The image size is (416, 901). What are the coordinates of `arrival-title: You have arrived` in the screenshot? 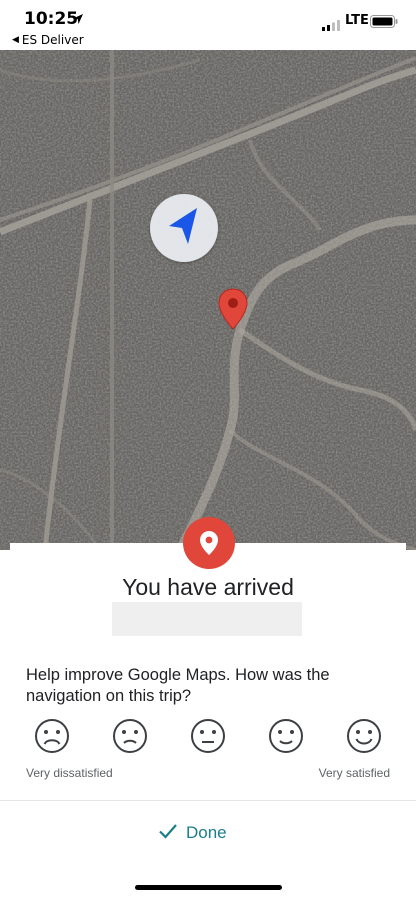 It's located at (208, 587).